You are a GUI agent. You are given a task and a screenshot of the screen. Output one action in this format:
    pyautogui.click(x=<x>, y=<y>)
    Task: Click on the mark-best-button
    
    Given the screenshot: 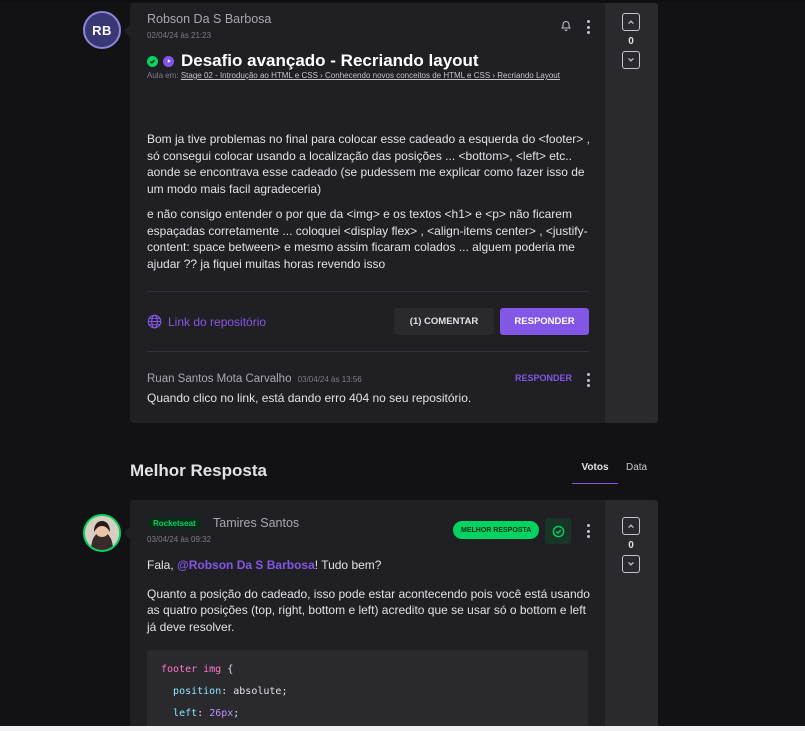 What is the action you would take?
    pyautogui.click(x=558, y=531)
    